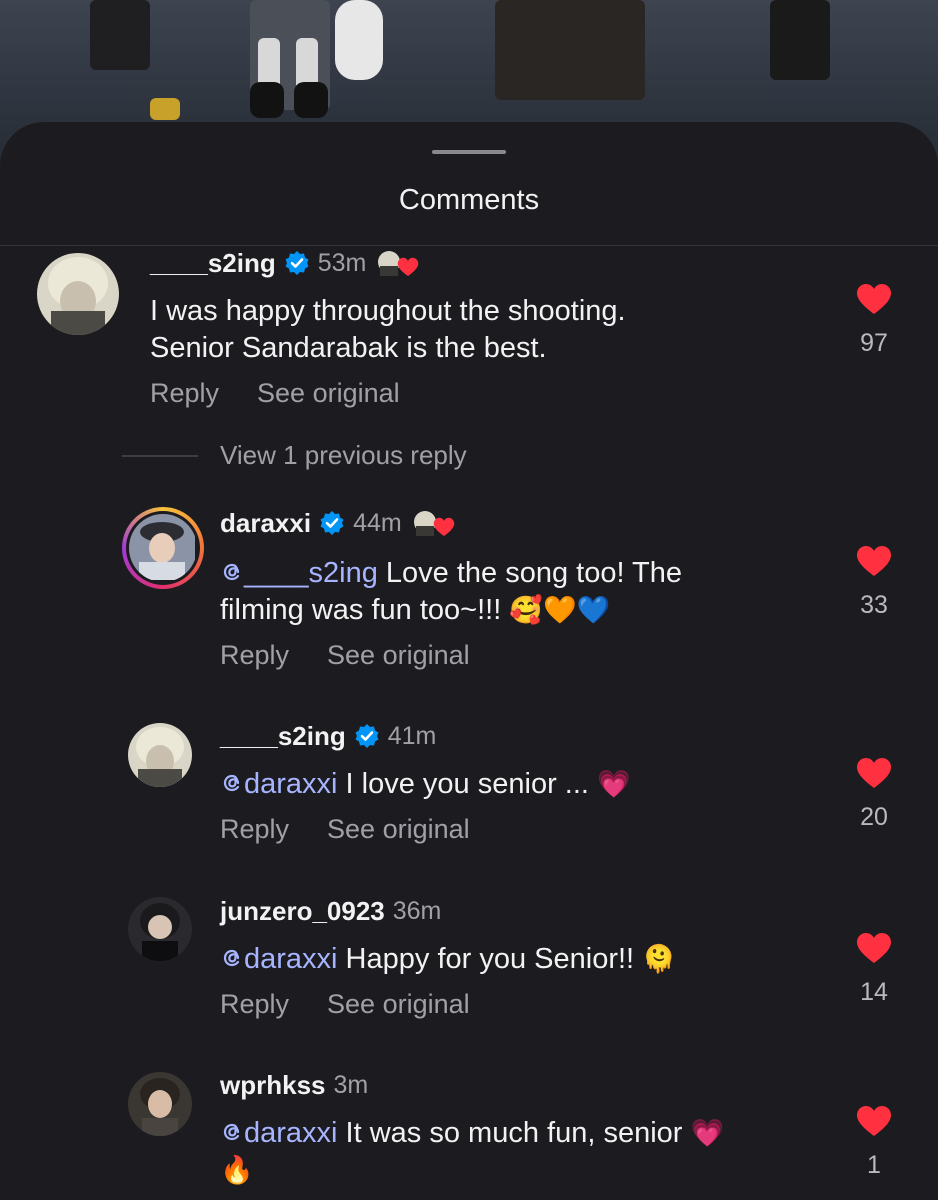 The height and width of the screenshot is (1200, 938). Describe the element at coordinates (874, 969) in the screenshot. I see `like-button: 14` at that location.